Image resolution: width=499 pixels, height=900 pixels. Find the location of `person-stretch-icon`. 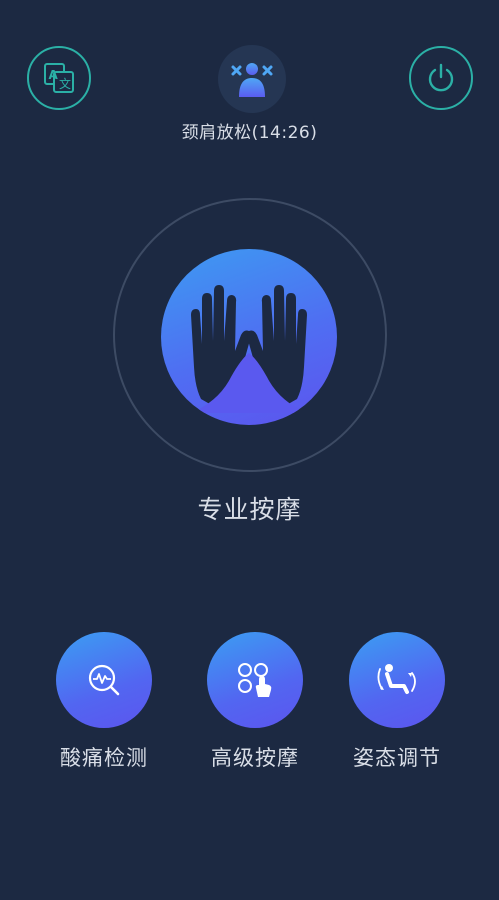

person-stretch-icon is located at coordinates (252, 80).